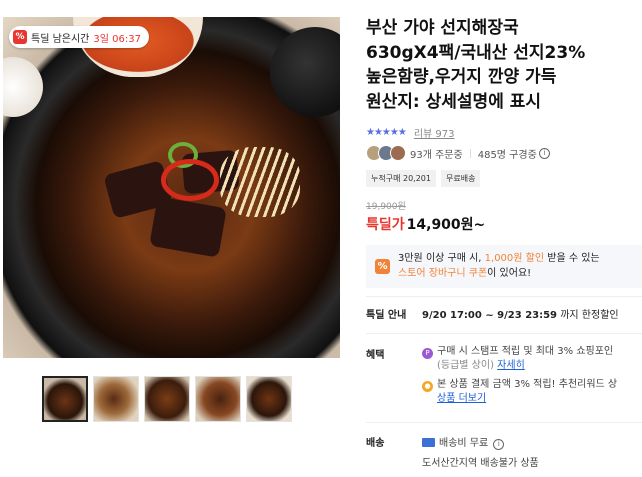  I want to click on review-label: 리뷰, so click(423, 134).